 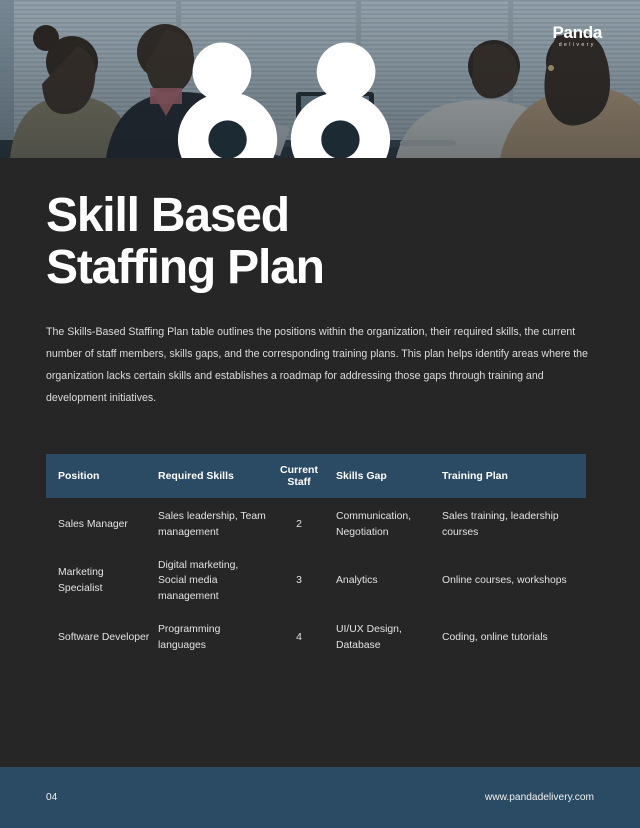 What do you see at coordinates (299, 638) in the screenshot?
I see `cell-current-staff: 4` at bounding box center [299, 638].